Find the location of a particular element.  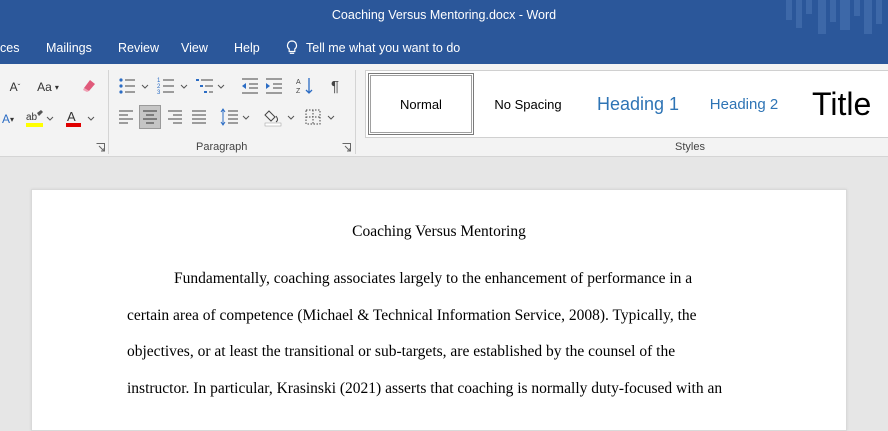

style-heading-1: Heading 1 is located at coordinates (638, 104).